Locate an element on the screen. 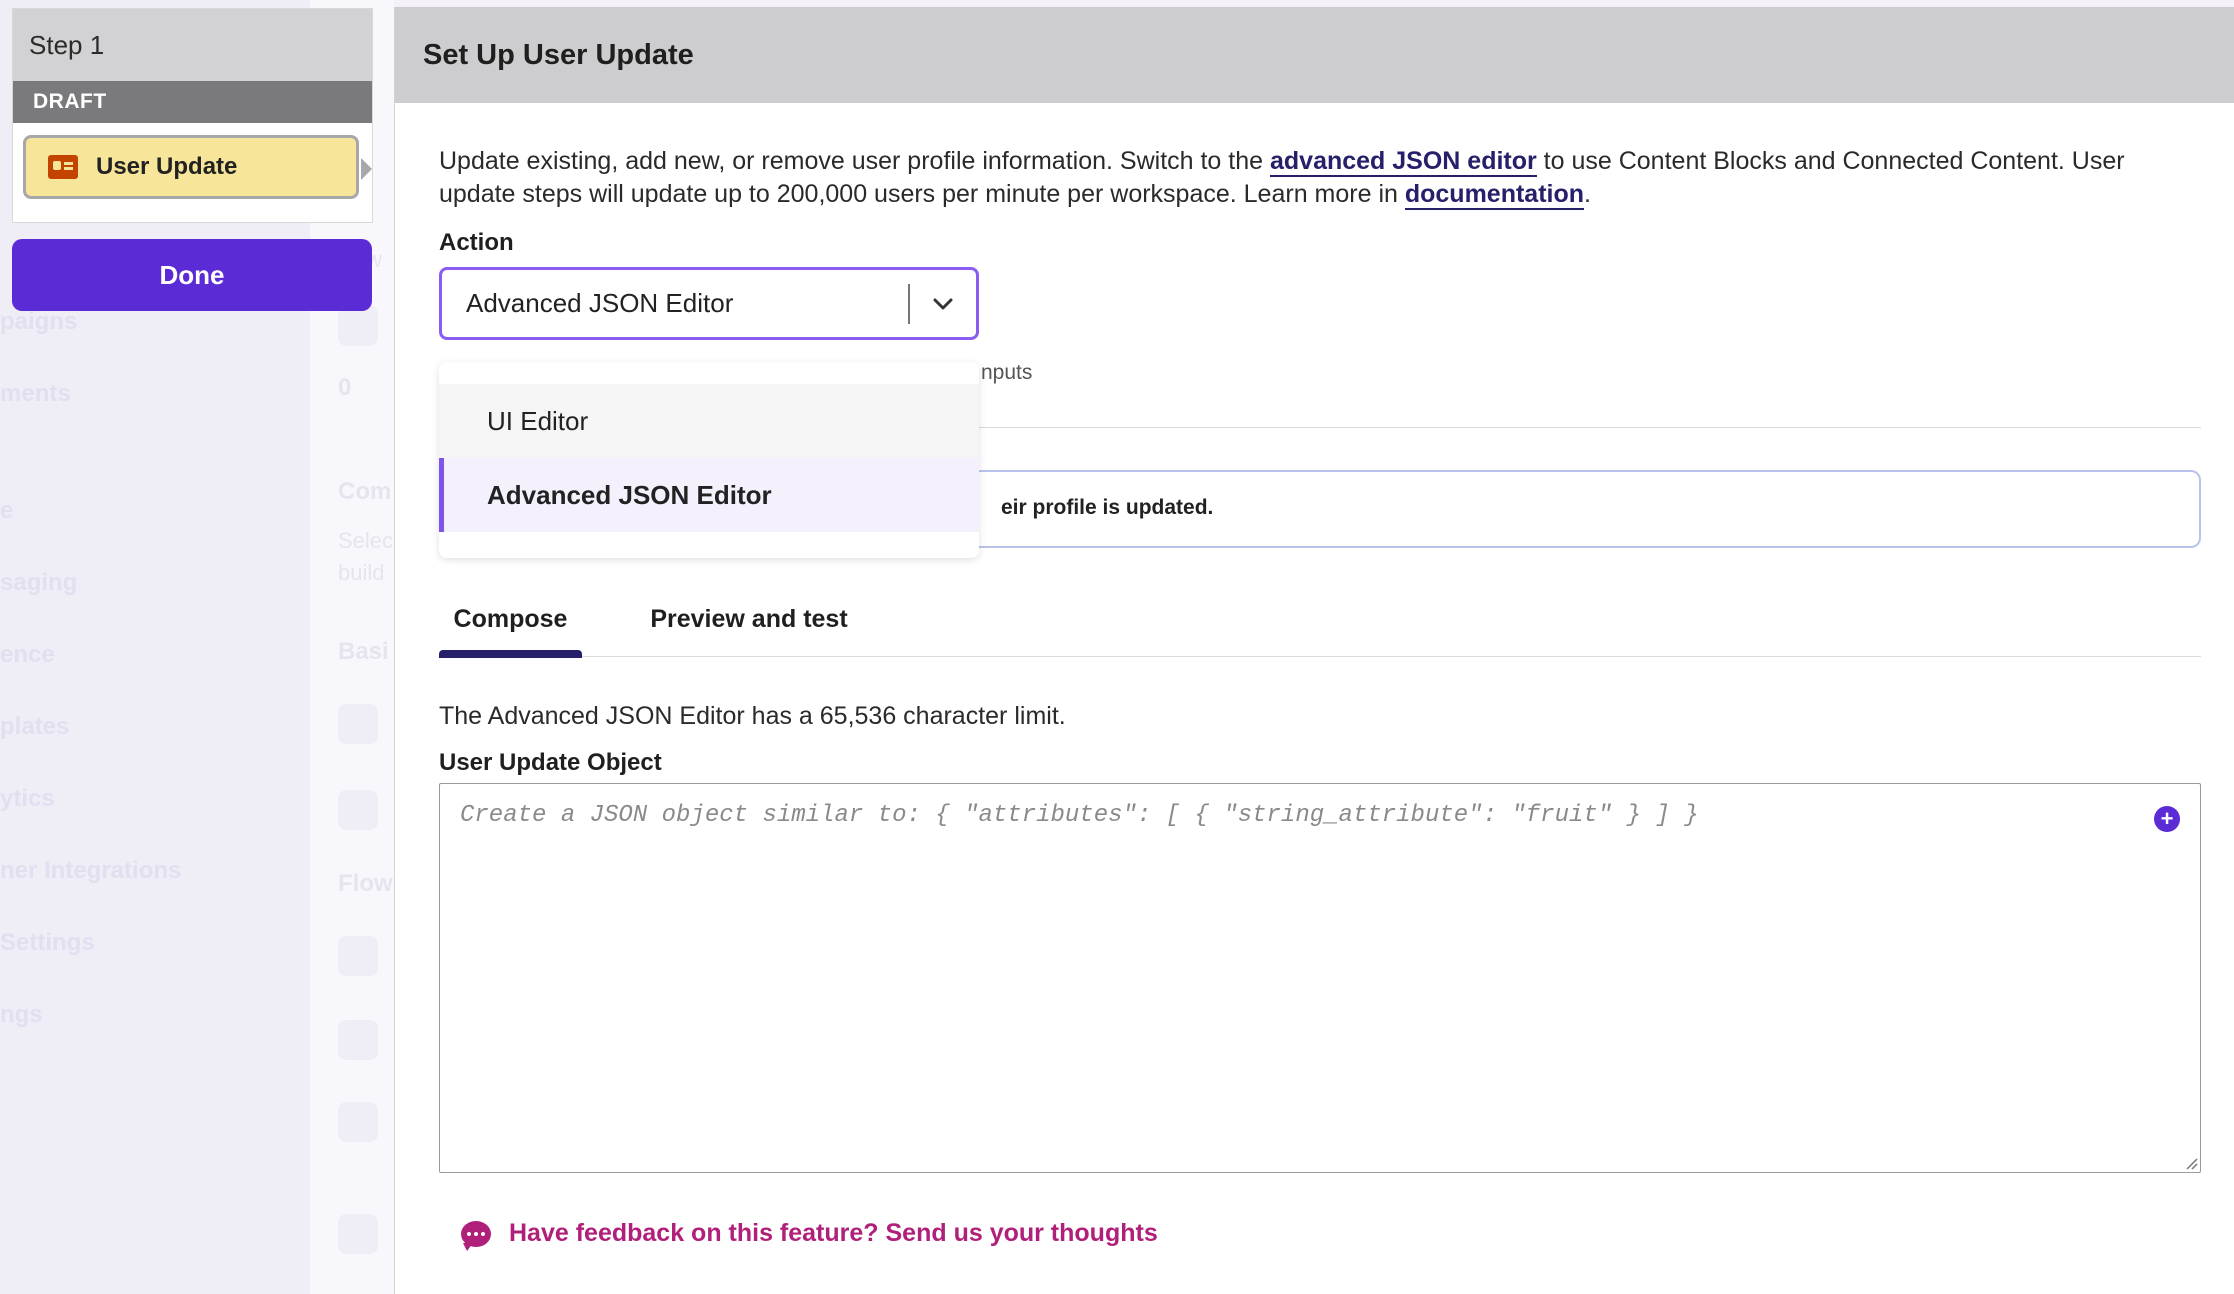 This screenshot has width=2234, height=1294. user-update-step-chip: User Update is located at coordinates (197, 167).